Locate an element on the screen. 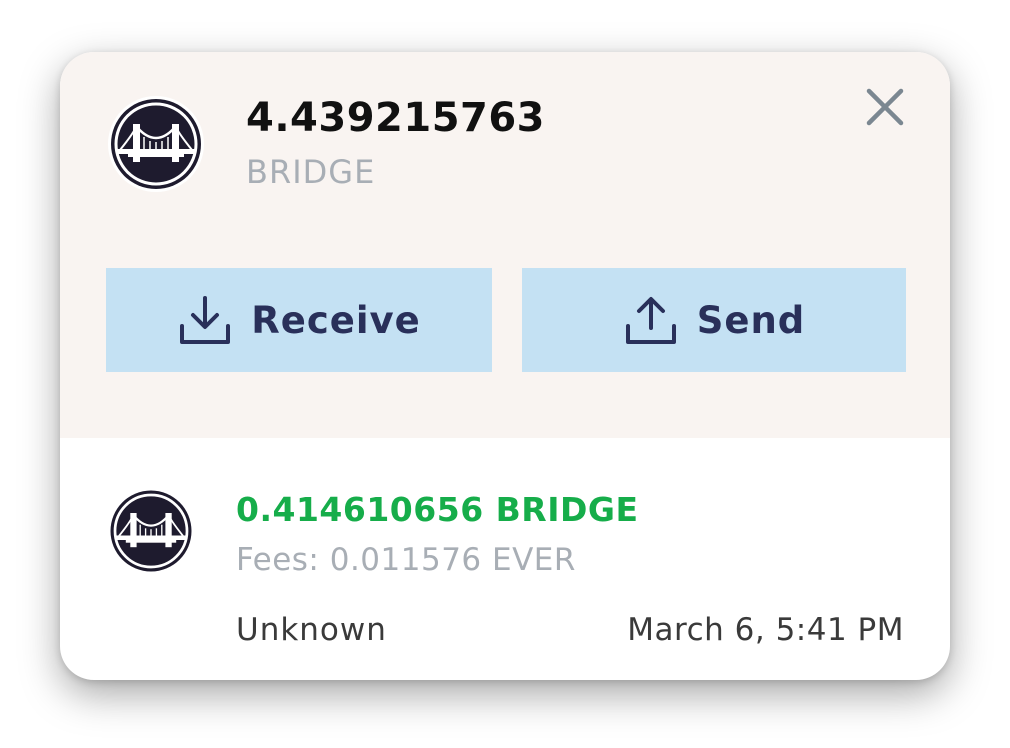 The height and width of the screenshot is (748, 1010). send-button-label: Send is located at coordinates (751, 320).